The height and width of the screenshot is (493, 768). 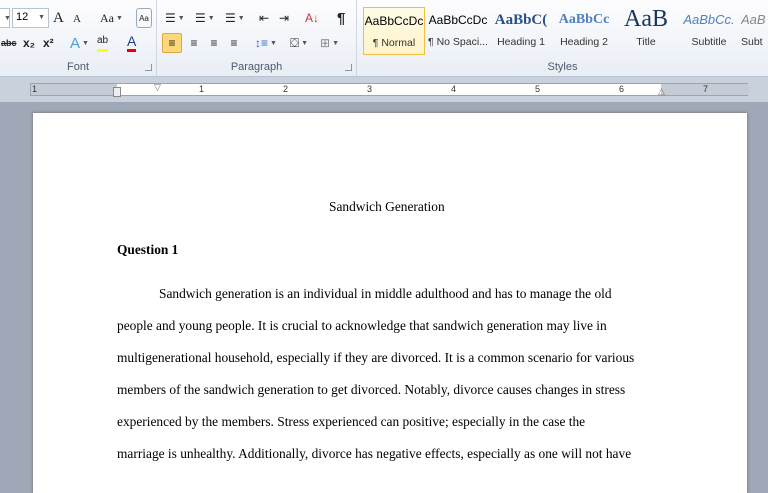 I want to click on paragraph-group-label: Paragraph, so click(x=256, y=67).